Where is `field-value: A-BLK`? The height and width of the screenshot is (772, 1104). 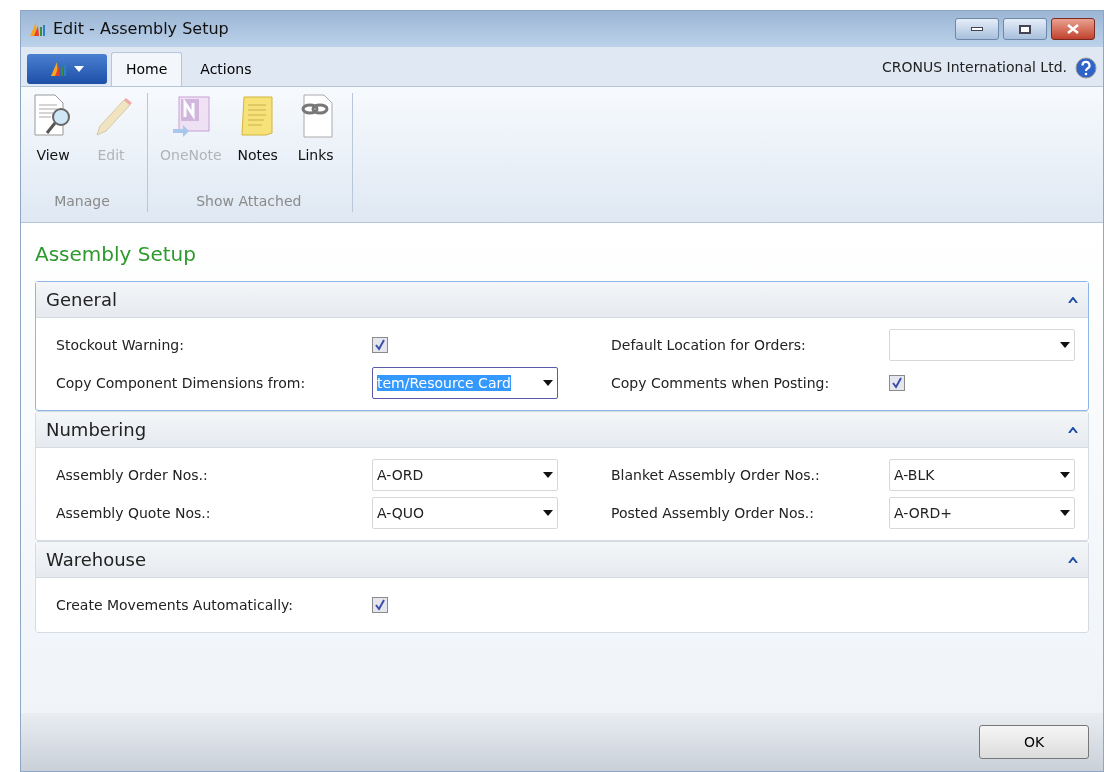
field-value: A-BLK is located at coordinates (914, 474).